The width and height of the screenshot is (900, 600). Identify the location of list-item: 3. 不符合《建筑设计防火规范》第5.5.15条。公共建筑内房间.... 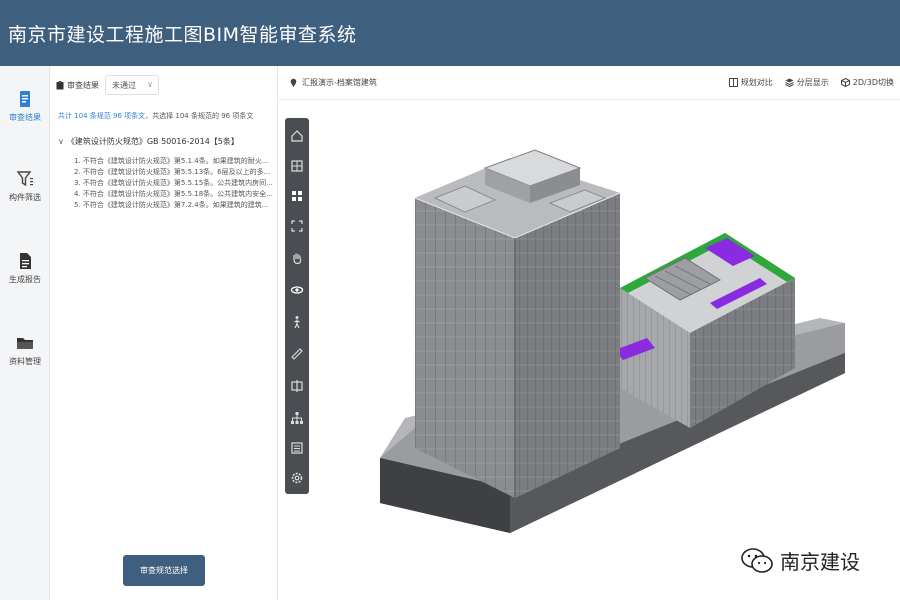
(174, 183).